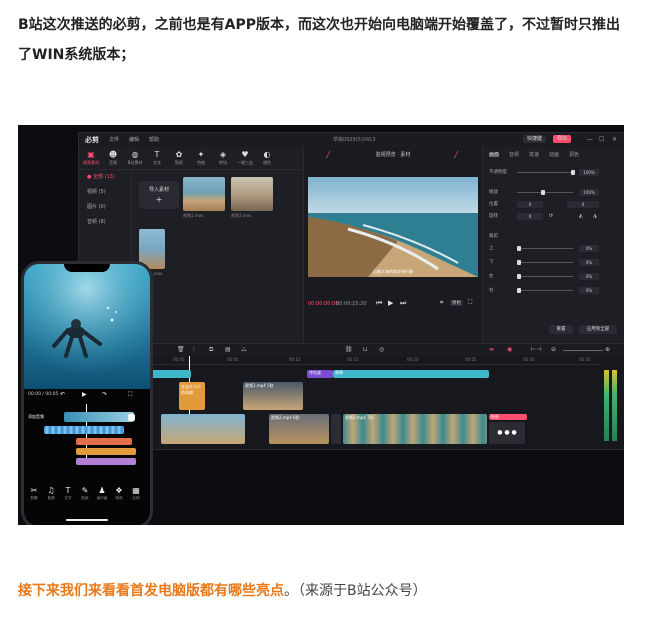 This screenshot has height=623, width=652. What do you see at coordinates (554, 154) in the screenshot?
I see `tab-animation: 动画` at bounding box center [554, 154].